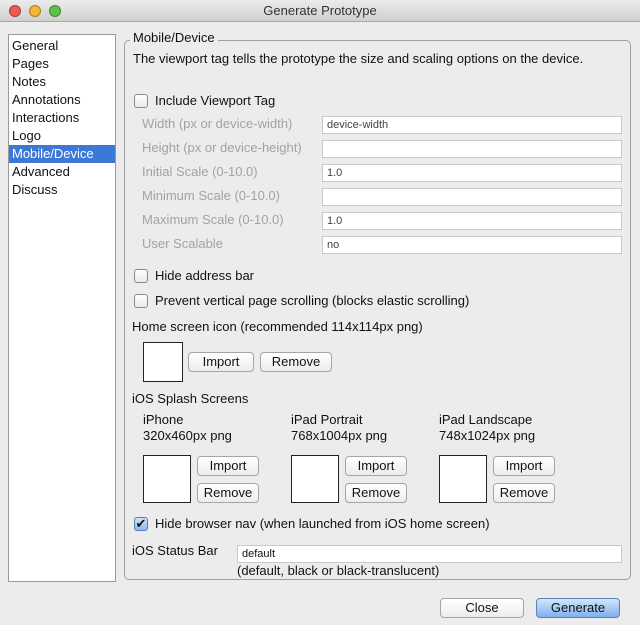 The image size is (640, 625). I want to click on sidebar-item-mobile-device: Mobile/Device, so click(62, 154).